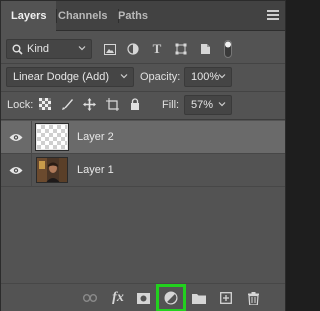 Image resolution: width=320 pixels, height=311 pixels. What do you see at coordinates (29, 16) in the screenshot?
I see `tab-layers-label: Layers` at bounding box center [29, 16].